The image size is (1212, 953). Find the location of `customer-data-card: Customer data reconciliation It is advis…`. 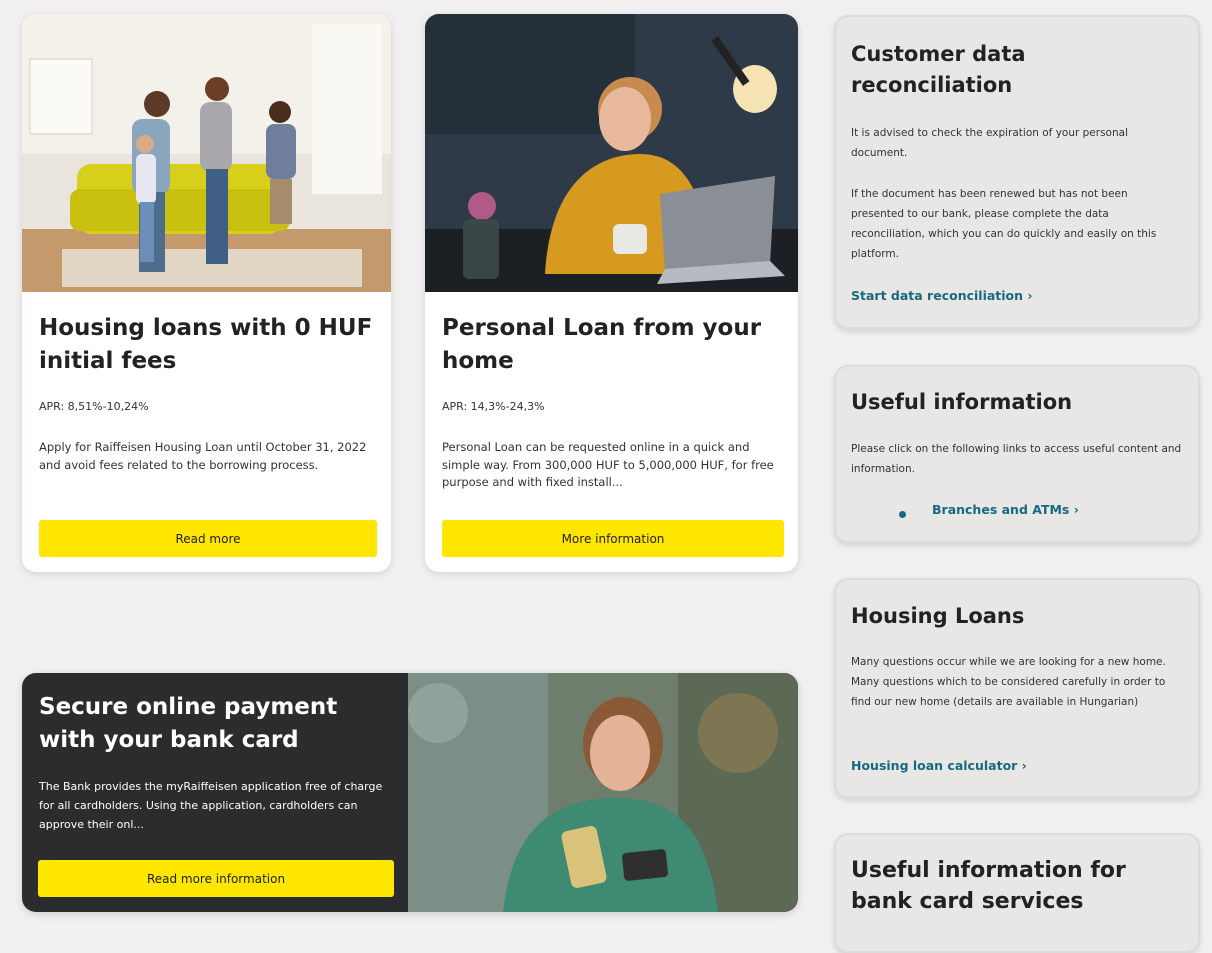

customer-data-card: Customer data reconciliation It is advis… is located at coordinates (1017, 172).